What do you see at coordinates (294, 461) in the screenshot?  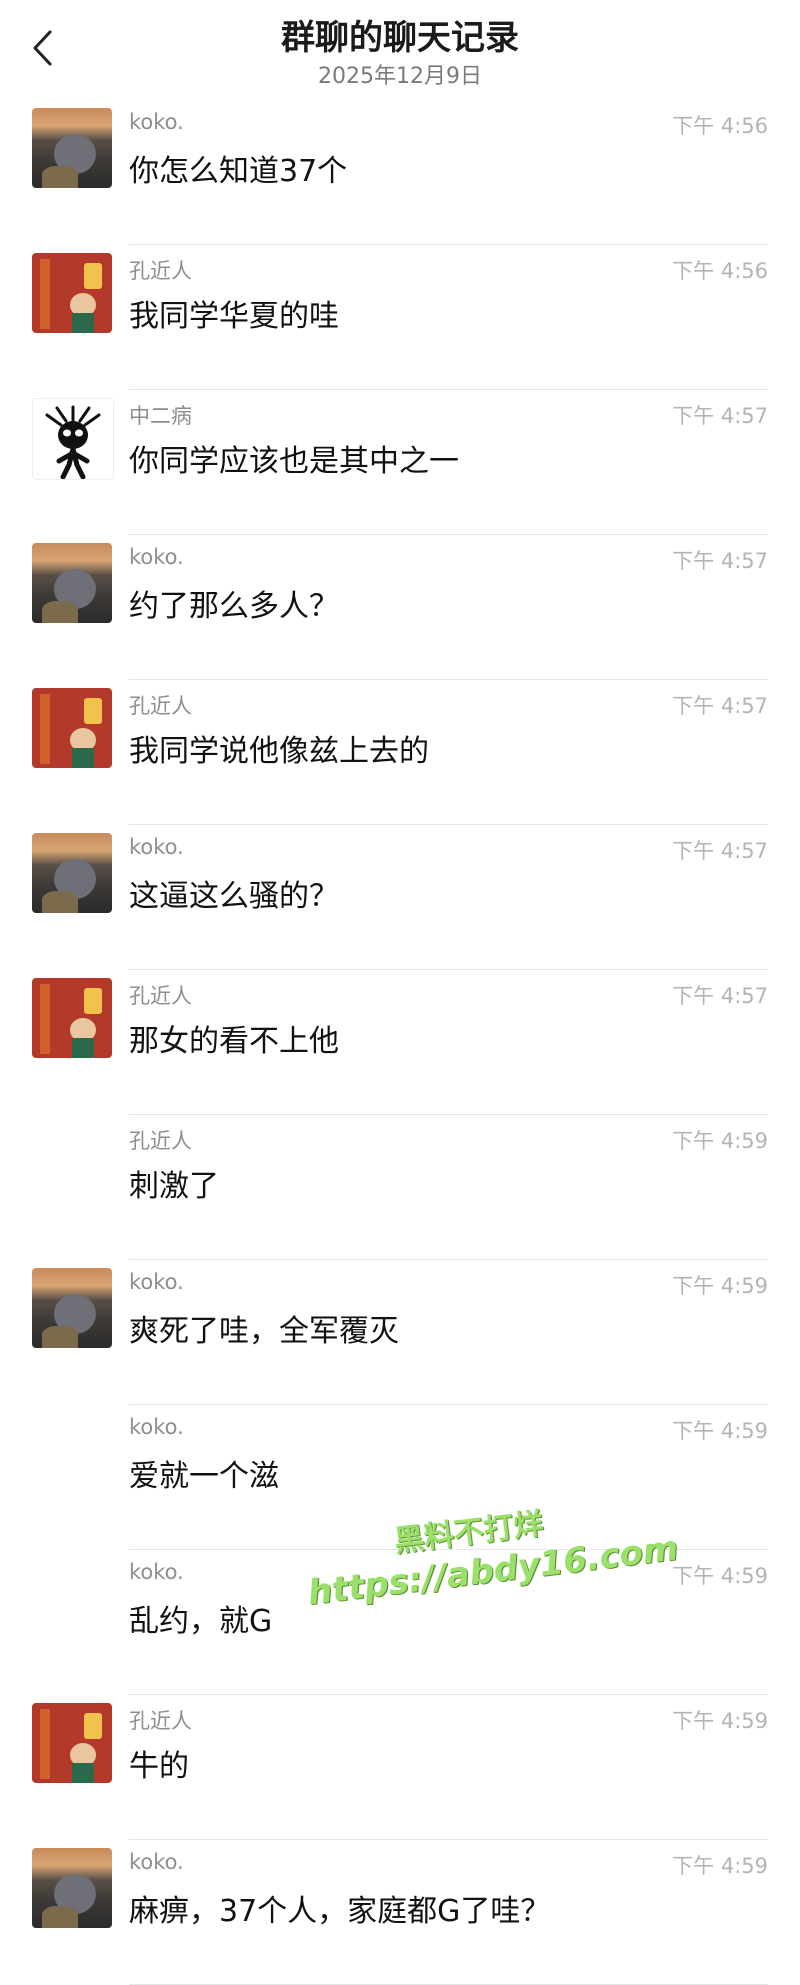 I see `message-text: 你同学应该也是其中之一` at bounding box center [294, 461].